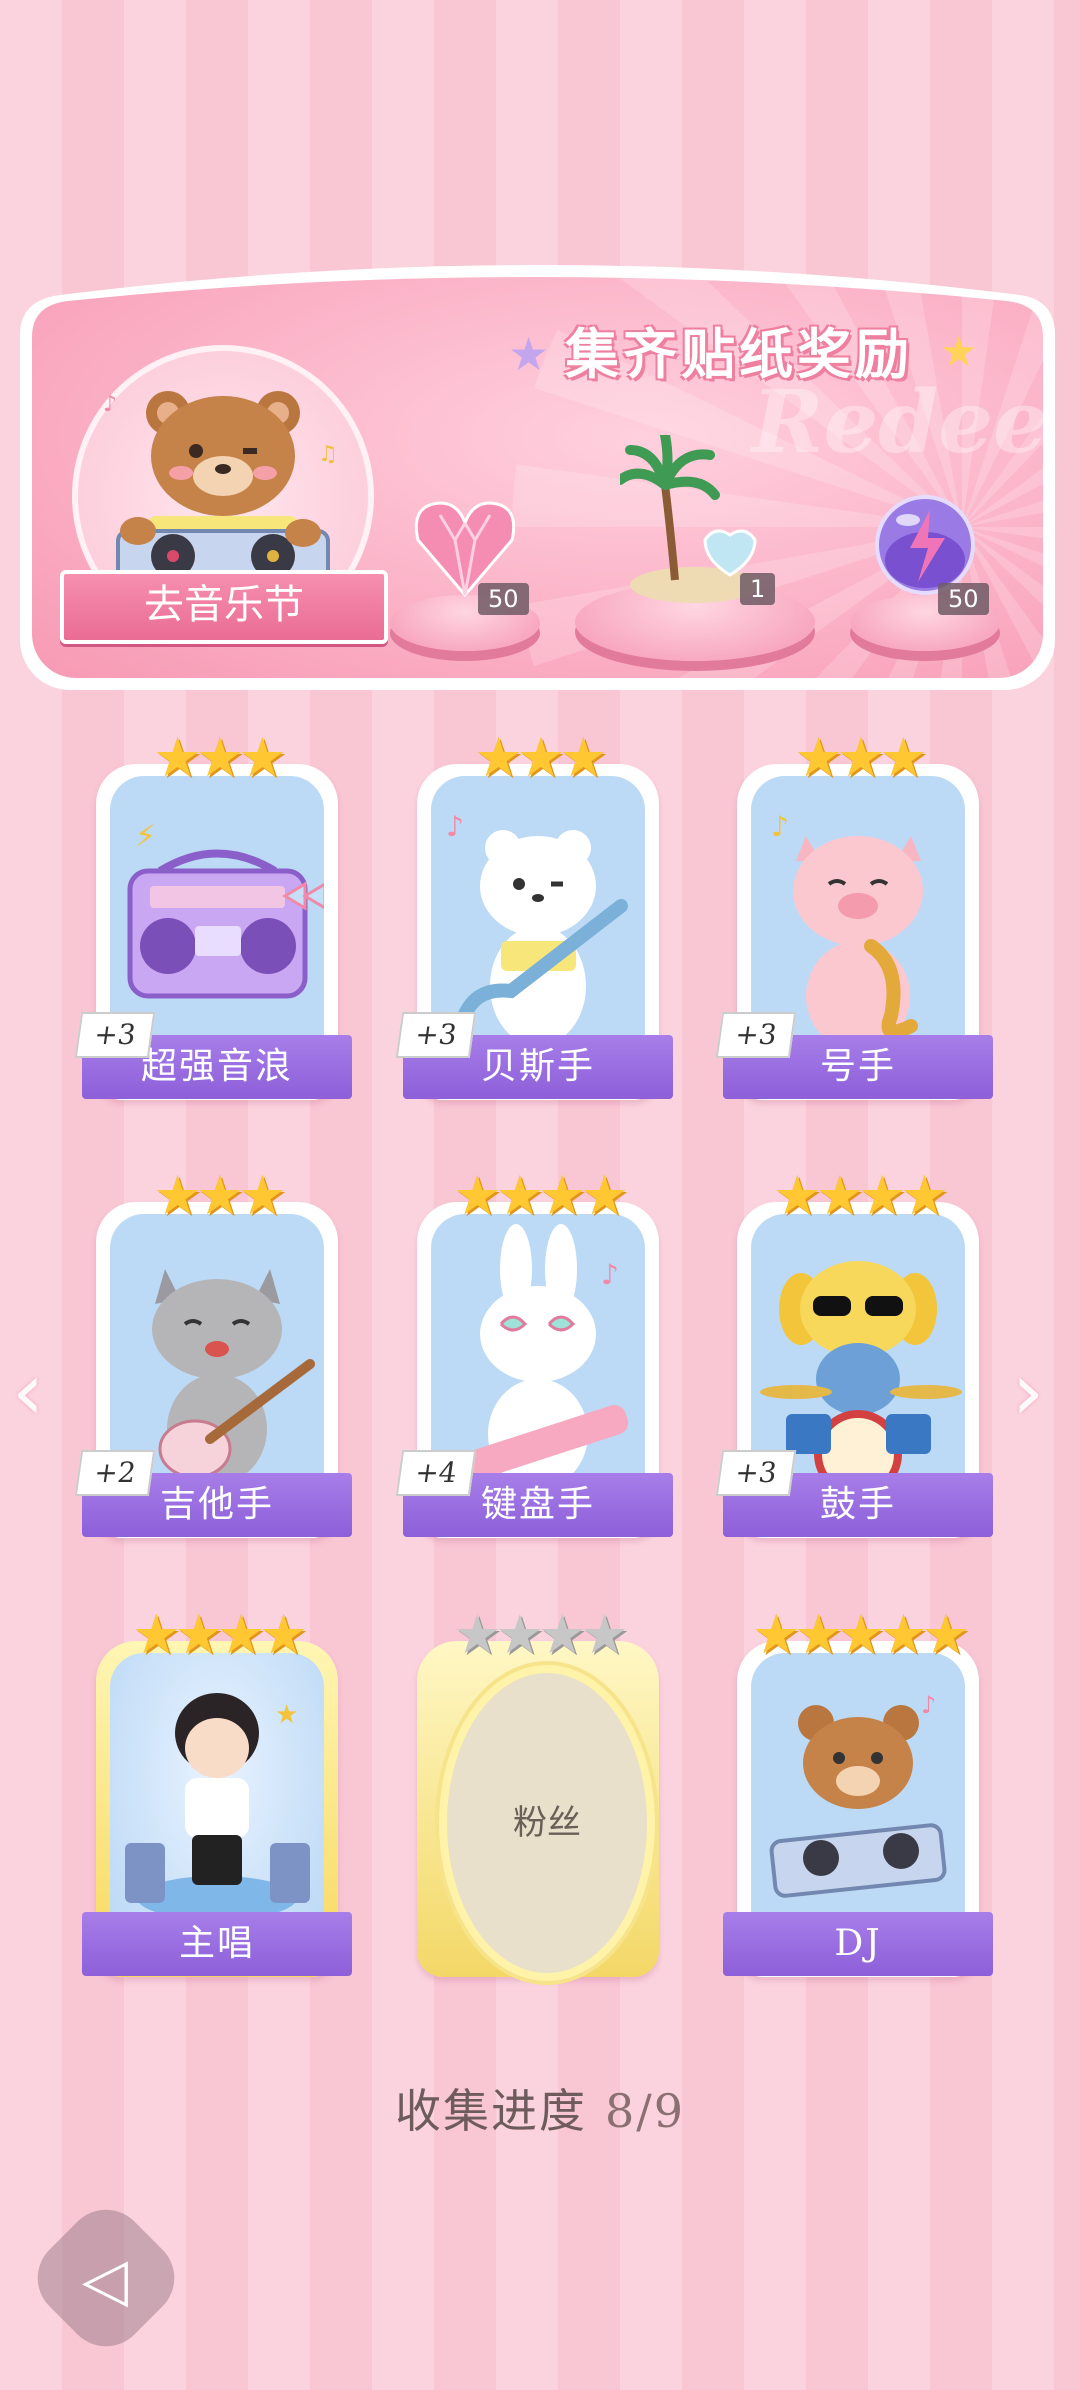  I want to click on sticker-image: ♪, so click(858, 1803).